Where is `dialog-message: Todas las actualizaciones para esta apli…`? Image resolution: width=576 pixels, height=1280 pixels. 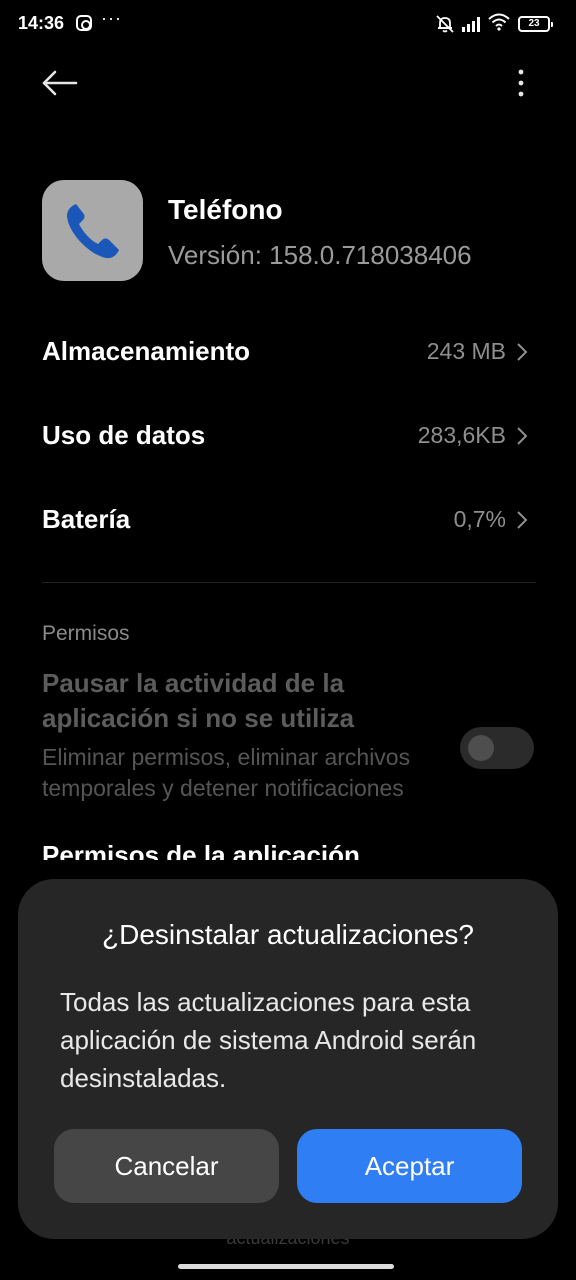 dialog-message: Todas las actualizaciones para esta apli… is located at coordinates (268, 1040).